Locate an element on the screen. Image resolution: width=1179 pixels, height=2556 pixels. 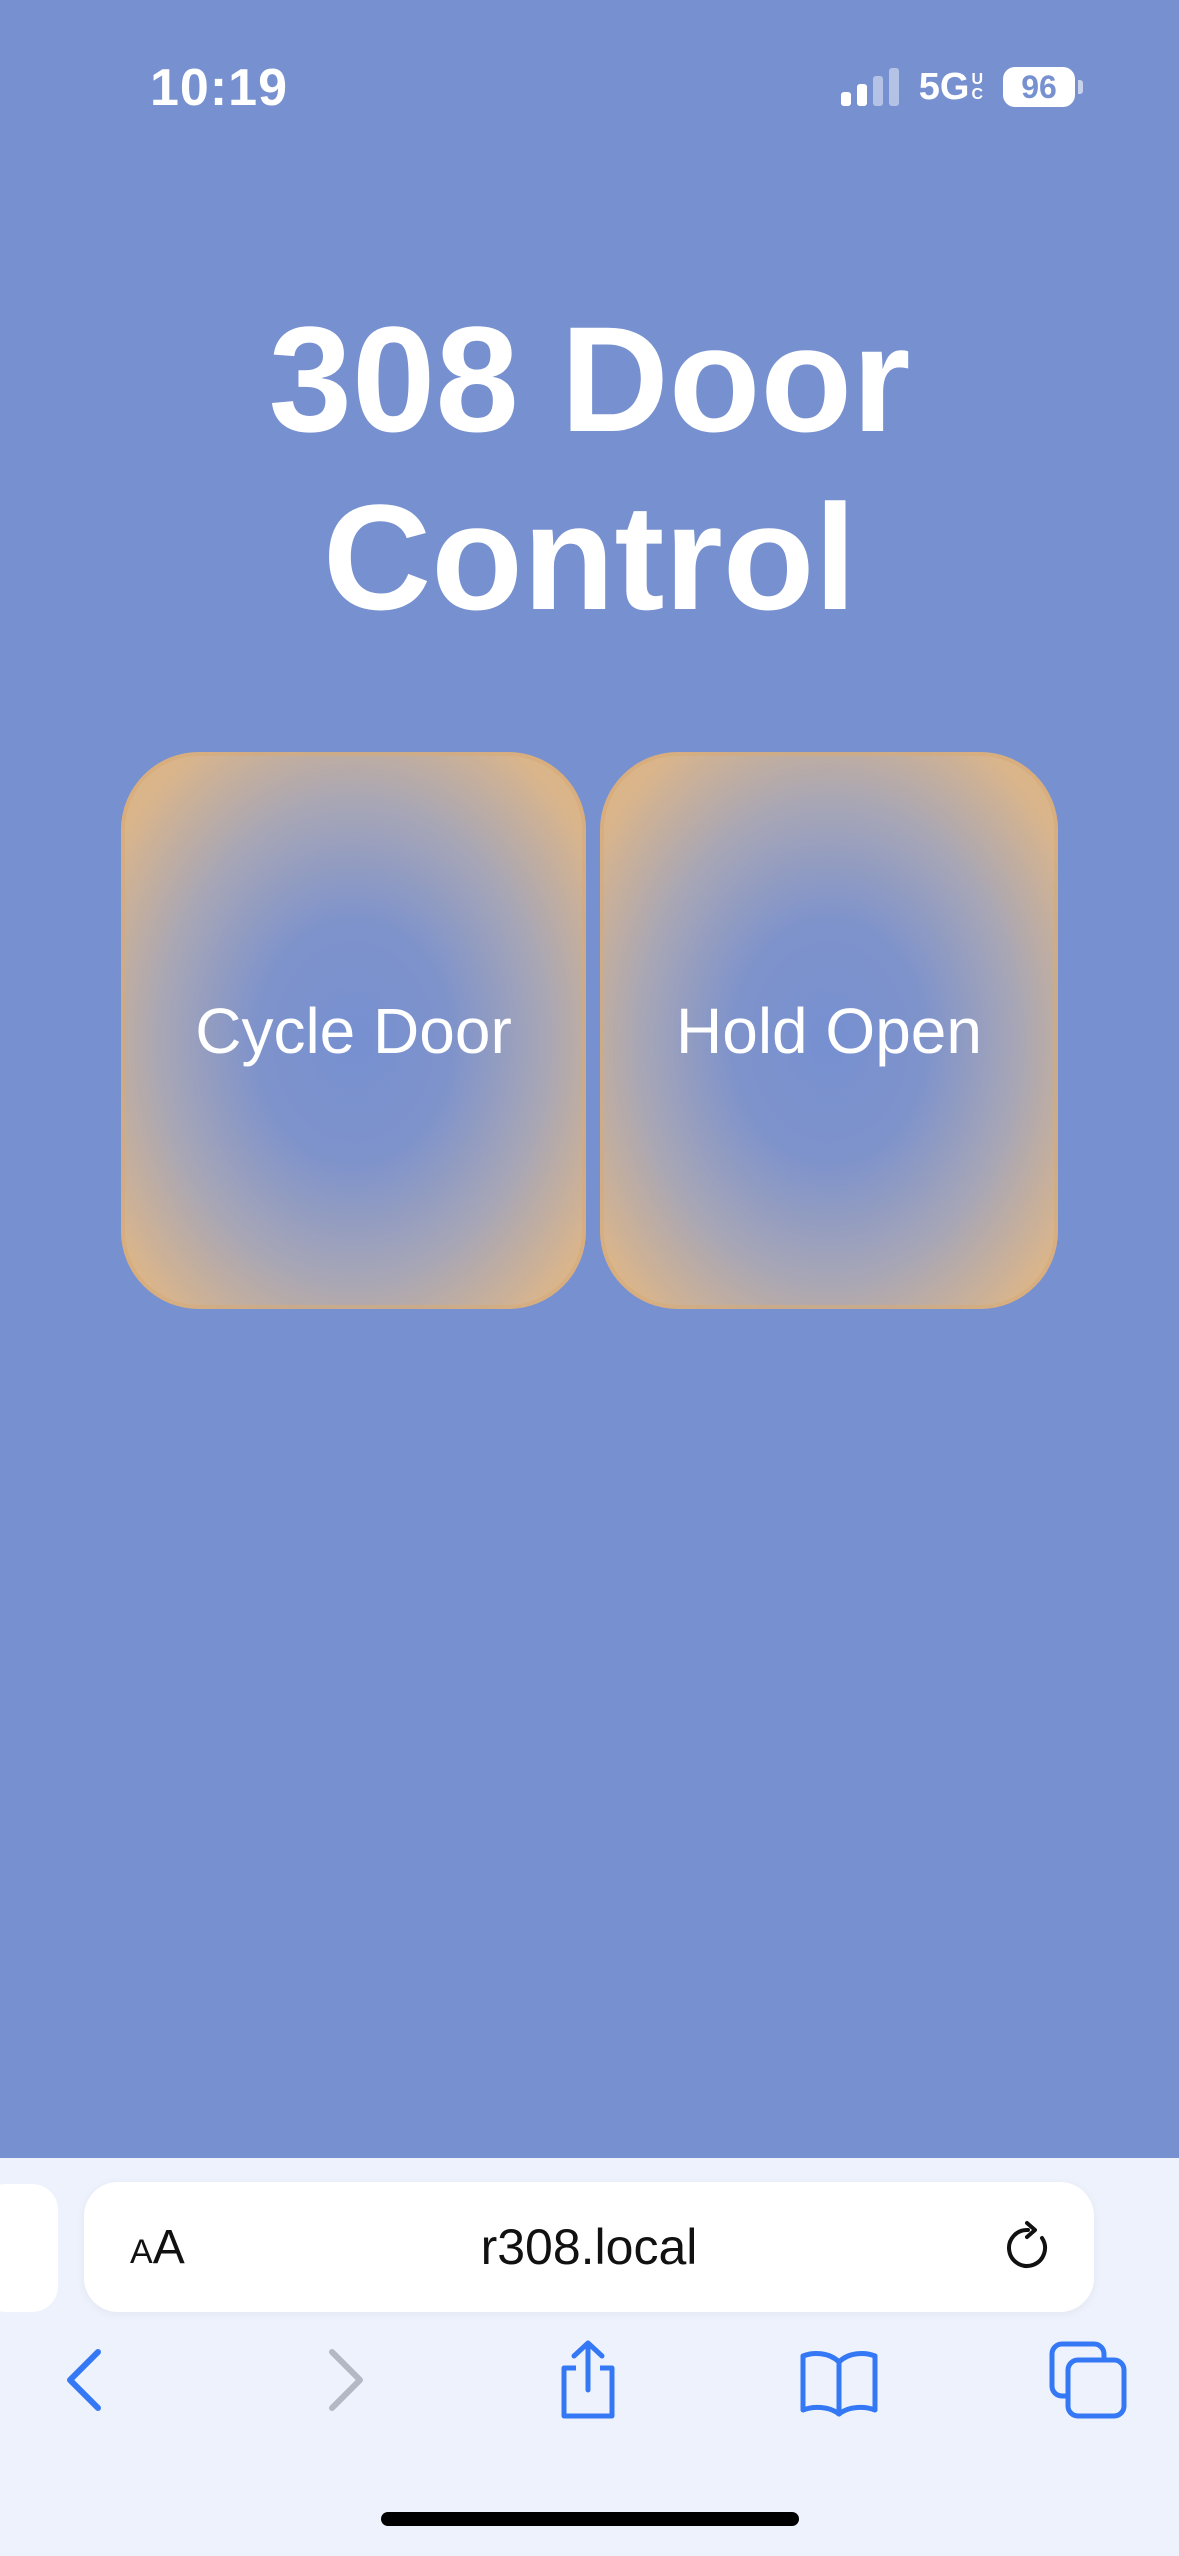
cellular-signal-icon is located at coordinates (869, 87).